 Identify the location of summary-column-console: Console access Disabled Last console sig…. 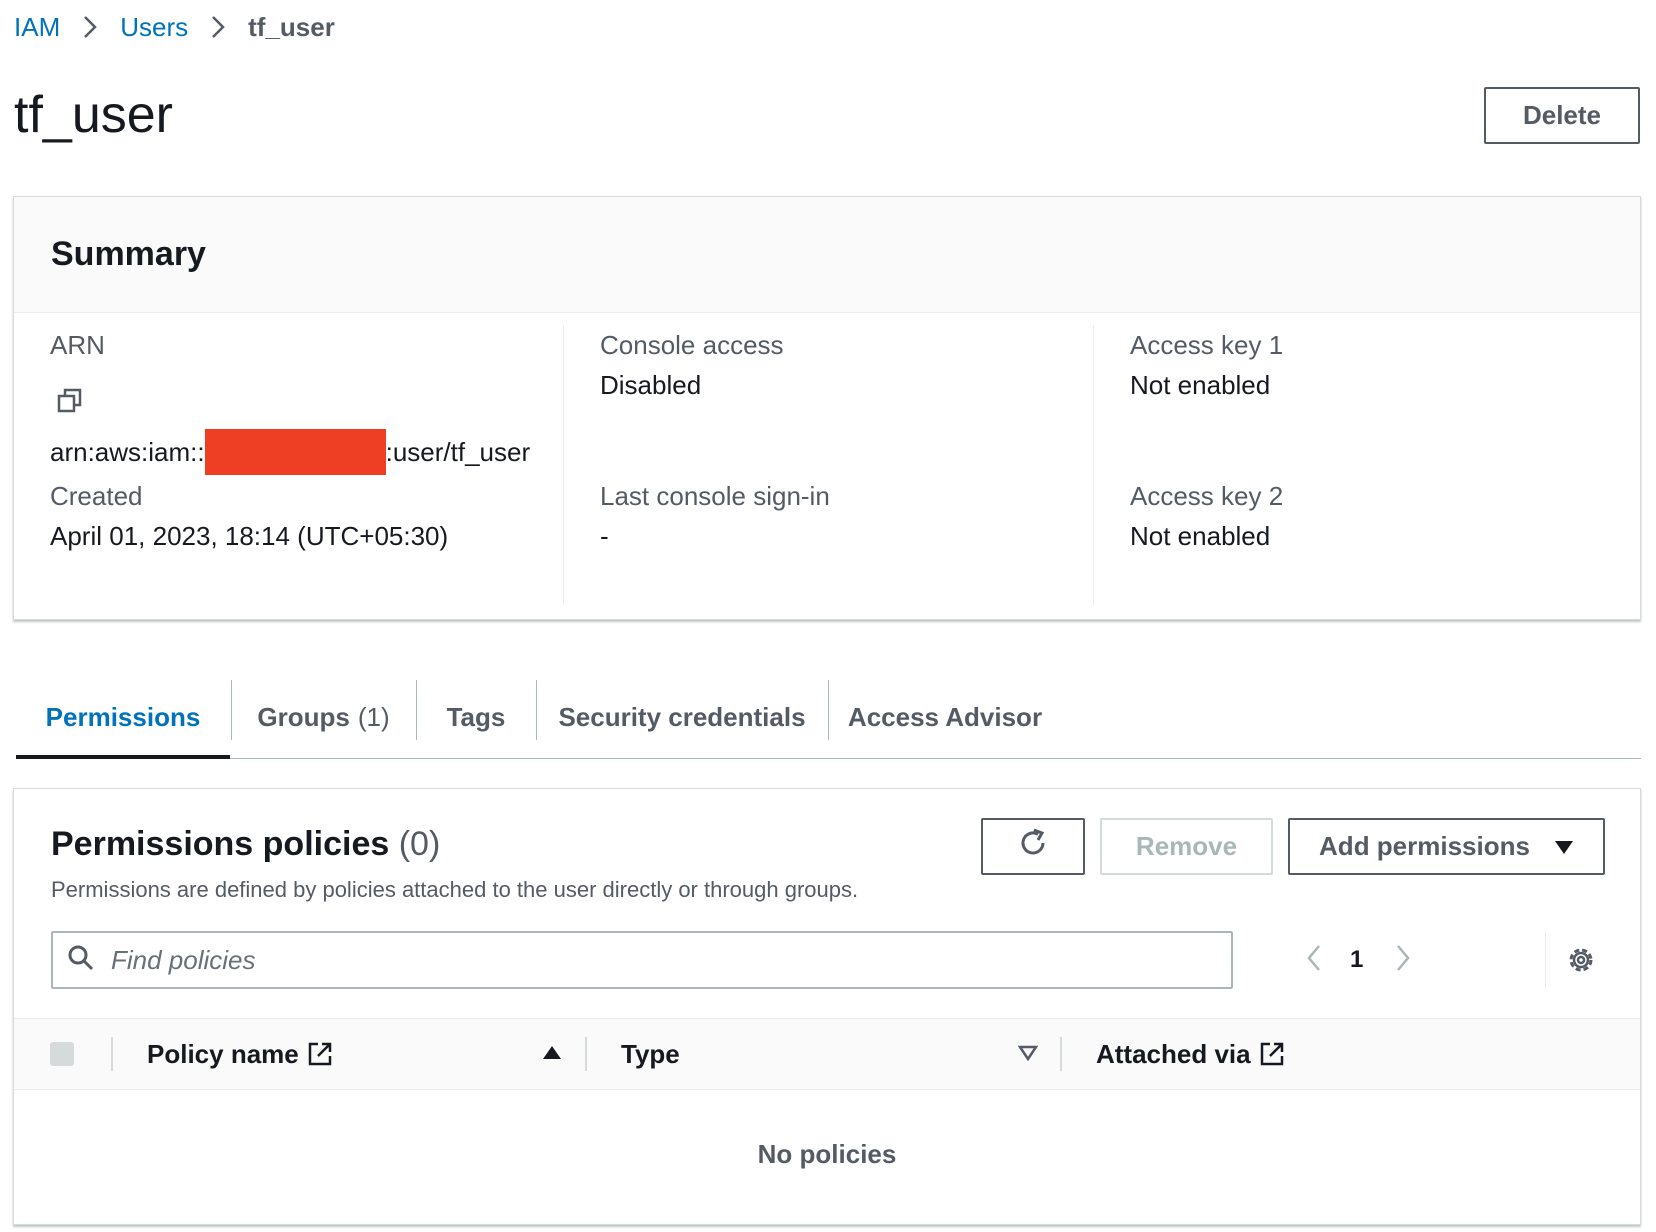
(828, 465).